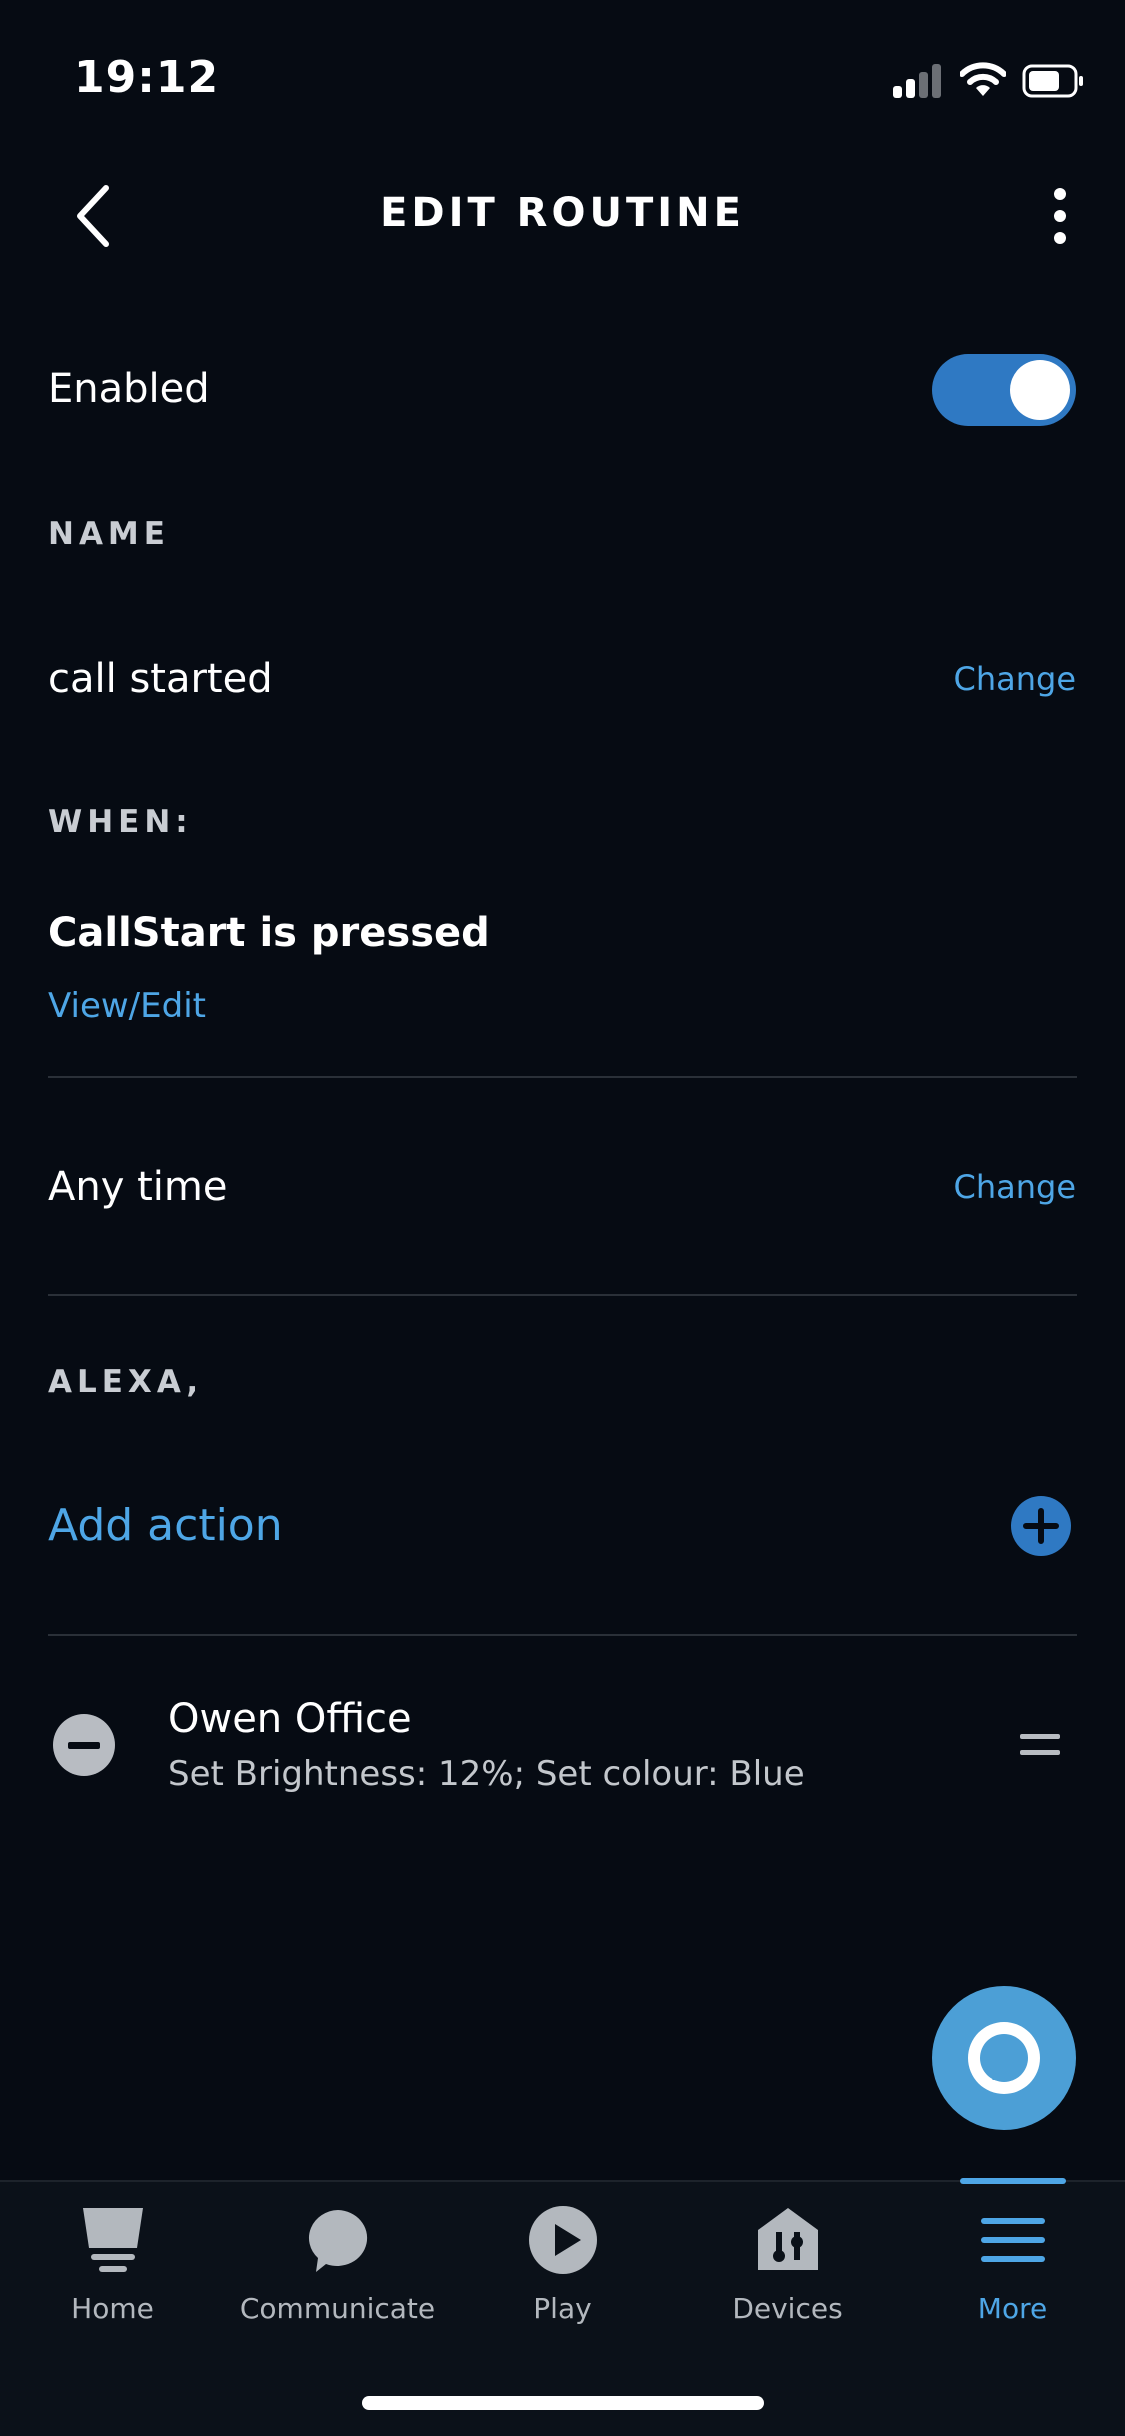 This screenshot has height=2436, width=1125. I want to click on action-detail: Set Brightness: 12%; Set colour: Blue, so click(486, 1774).